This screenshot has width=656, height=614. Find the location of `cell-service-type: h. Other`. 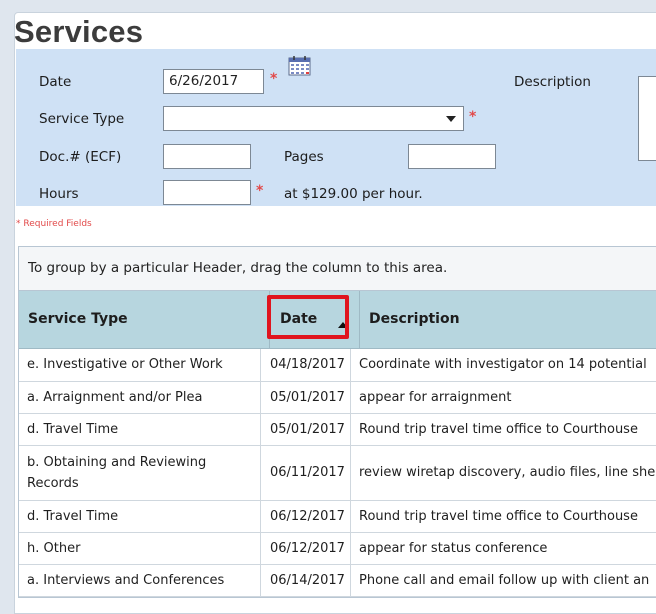

cell-service-type: h. Other is located at coordinates (140, 548).